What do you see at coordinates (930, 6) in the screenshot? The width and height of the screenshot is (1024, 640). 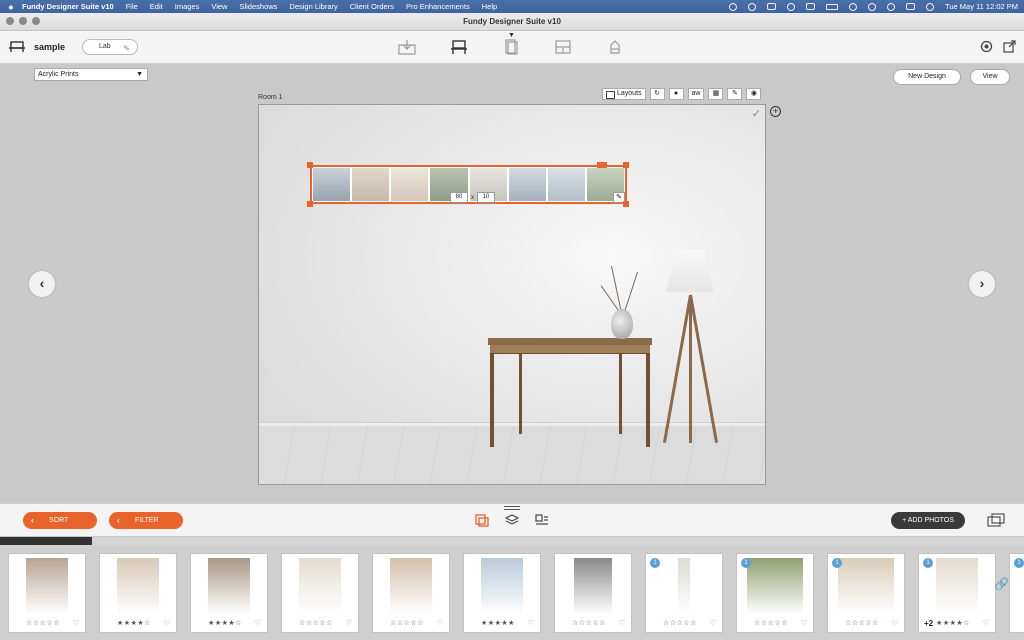 I see `siri-icon` at bounding box center [930, 6].